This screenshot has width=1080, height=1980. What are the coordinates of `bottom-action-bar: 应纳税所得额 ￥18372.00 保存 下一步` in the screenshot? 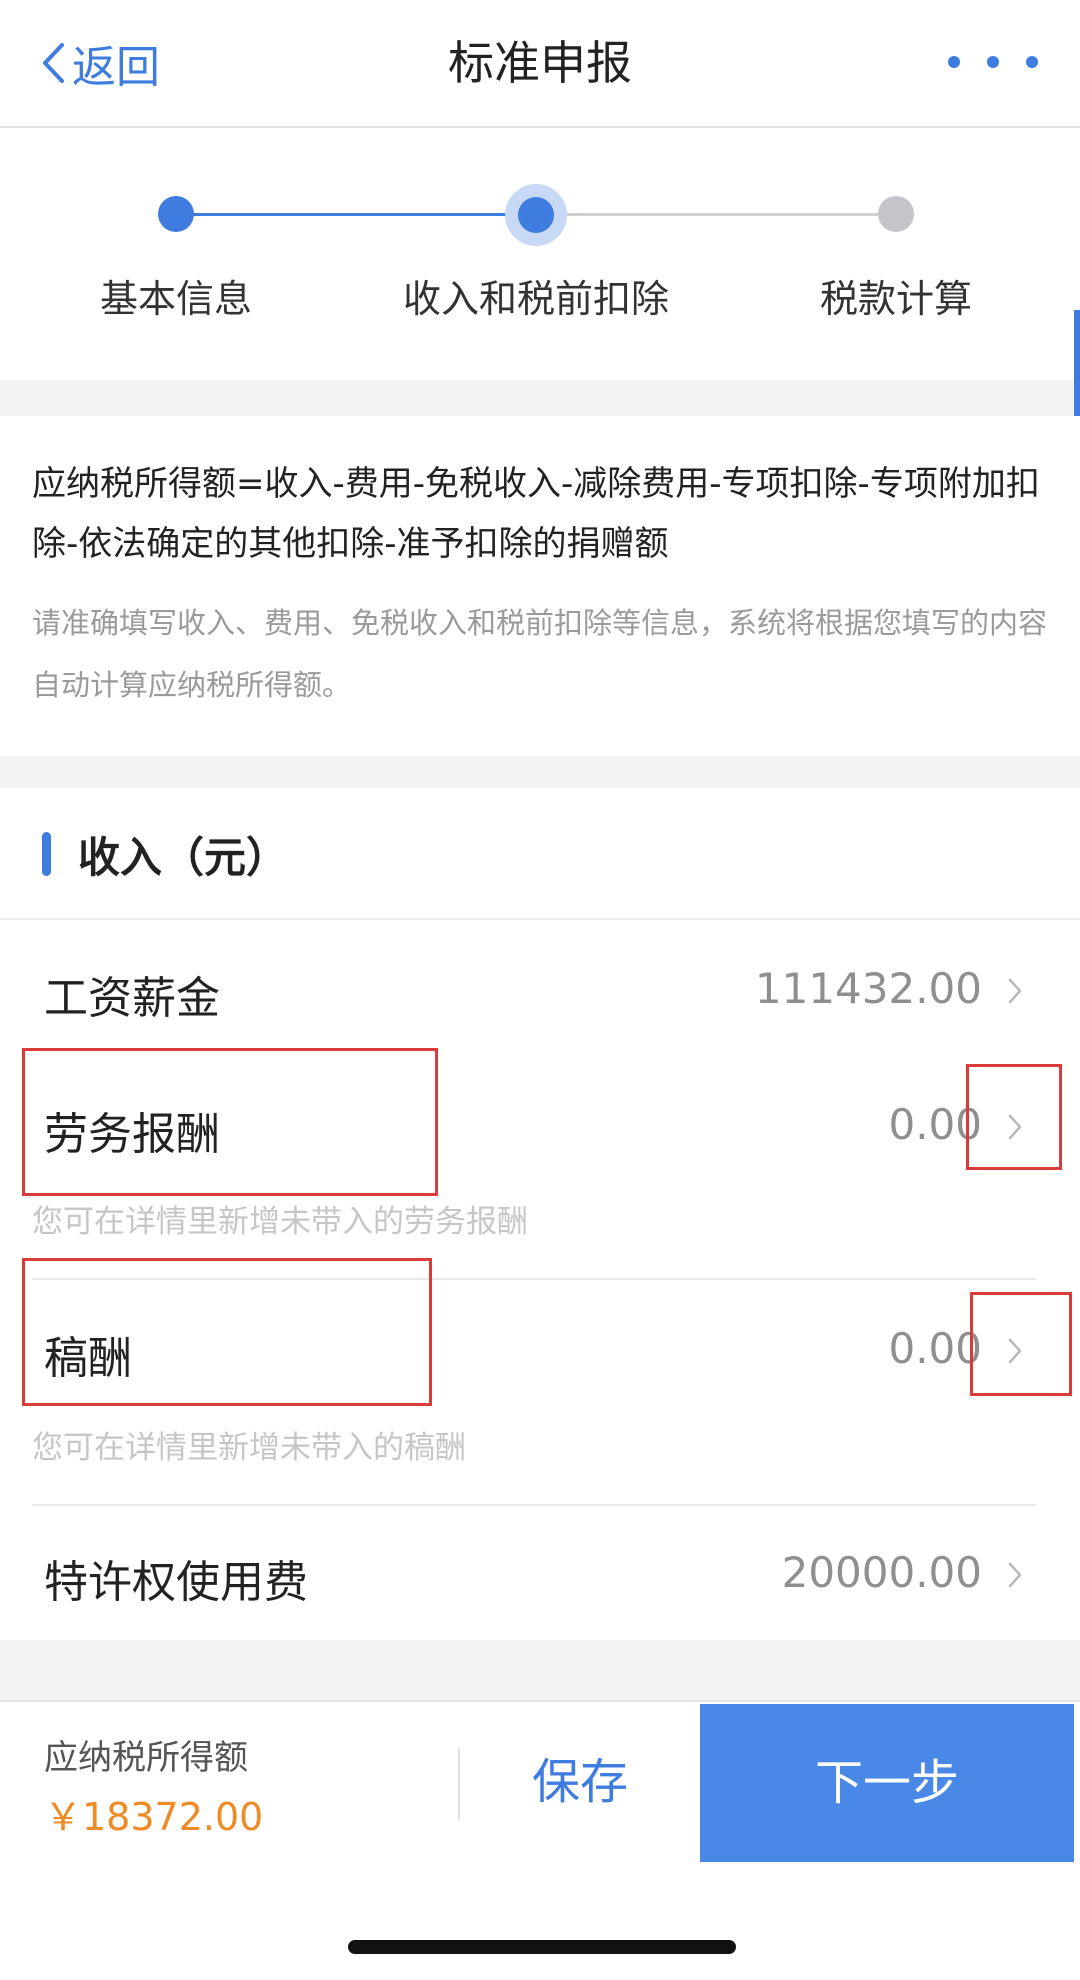 It's located at (540, 1781).